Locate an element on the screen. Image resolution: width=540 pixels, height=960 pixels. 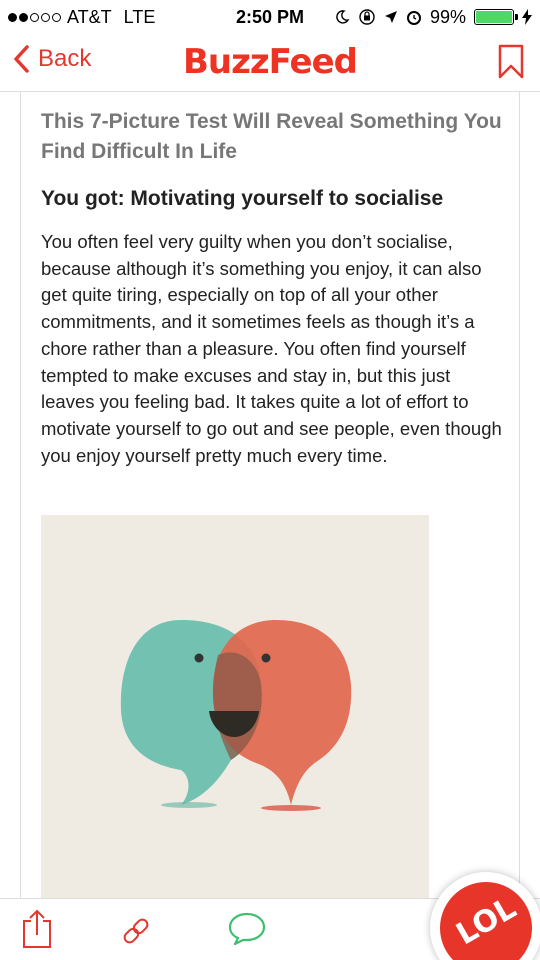
battery-percent: 99% is located at coordinates (447, 16).